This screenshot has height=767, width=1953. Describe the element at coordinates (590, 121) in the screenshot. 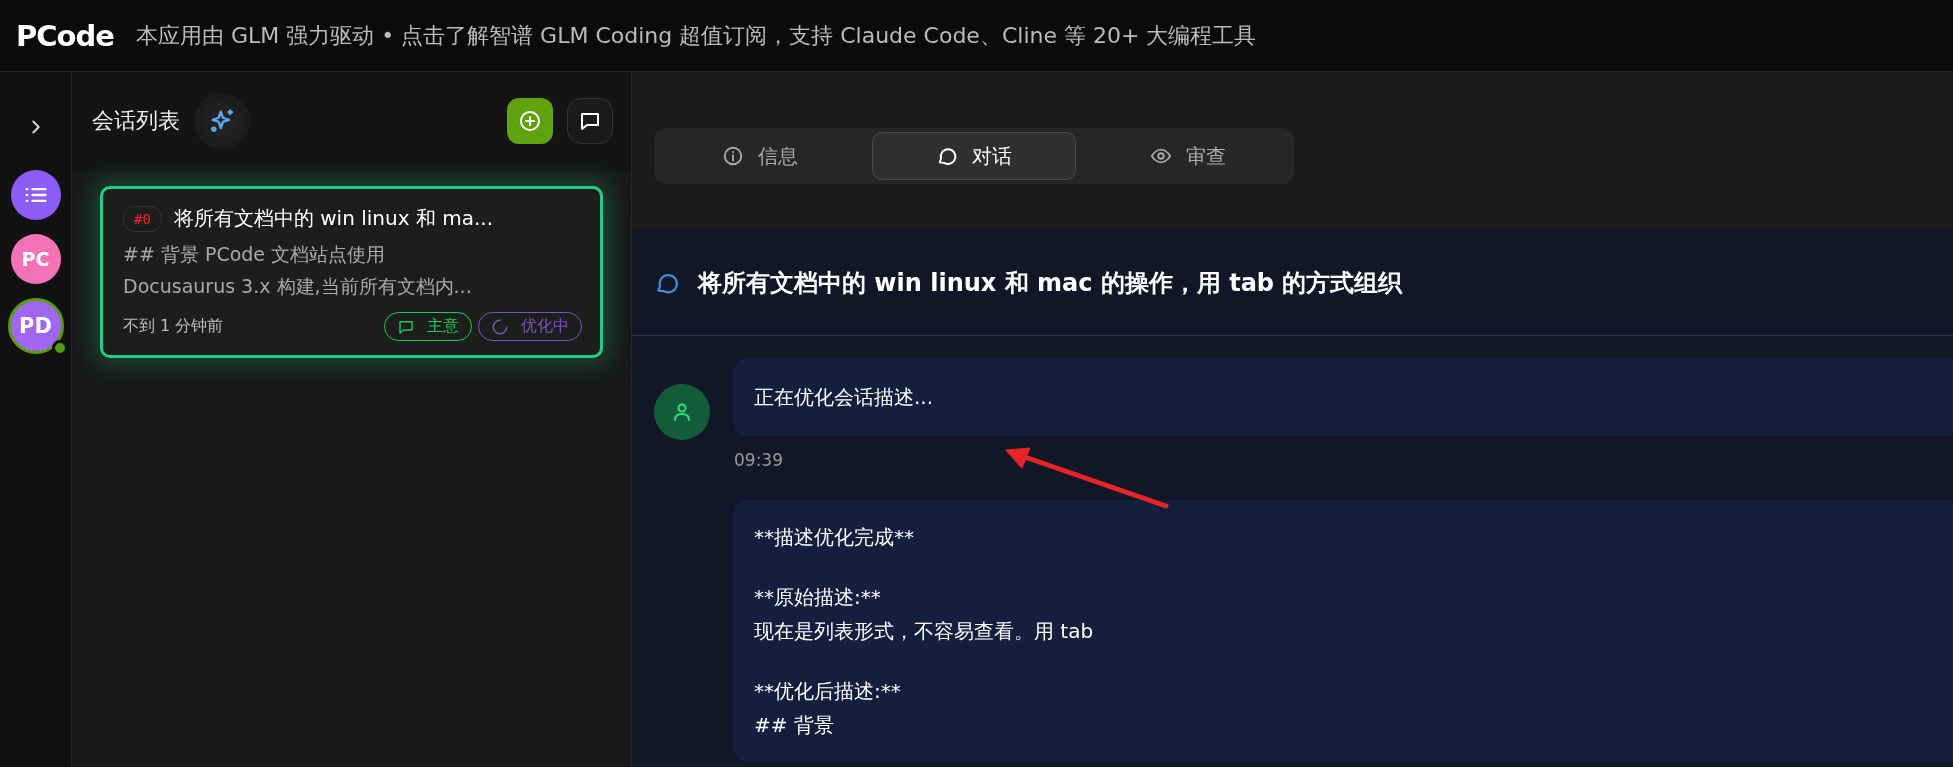

I see `chat-button` at that location.